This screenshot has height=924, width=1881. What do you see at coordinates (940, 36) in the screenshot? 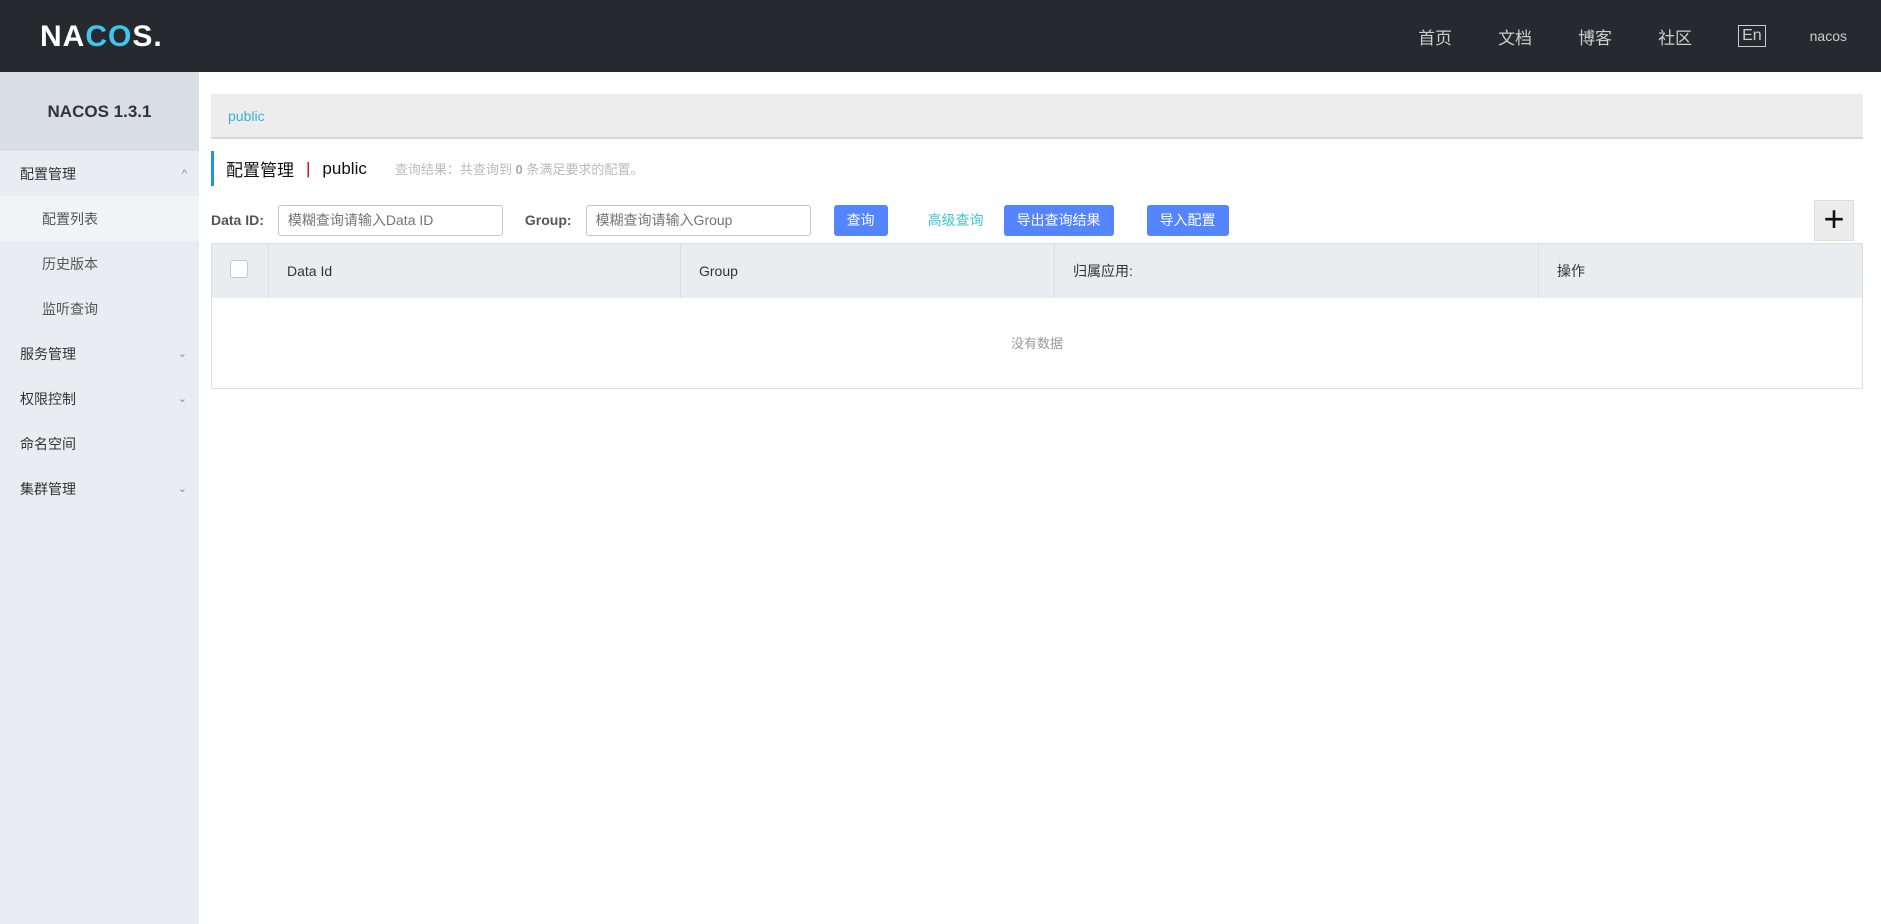
I see `top-header: NACOS. 首页 文档 博客 社区 En nacos` at bounding box center [940, 36].